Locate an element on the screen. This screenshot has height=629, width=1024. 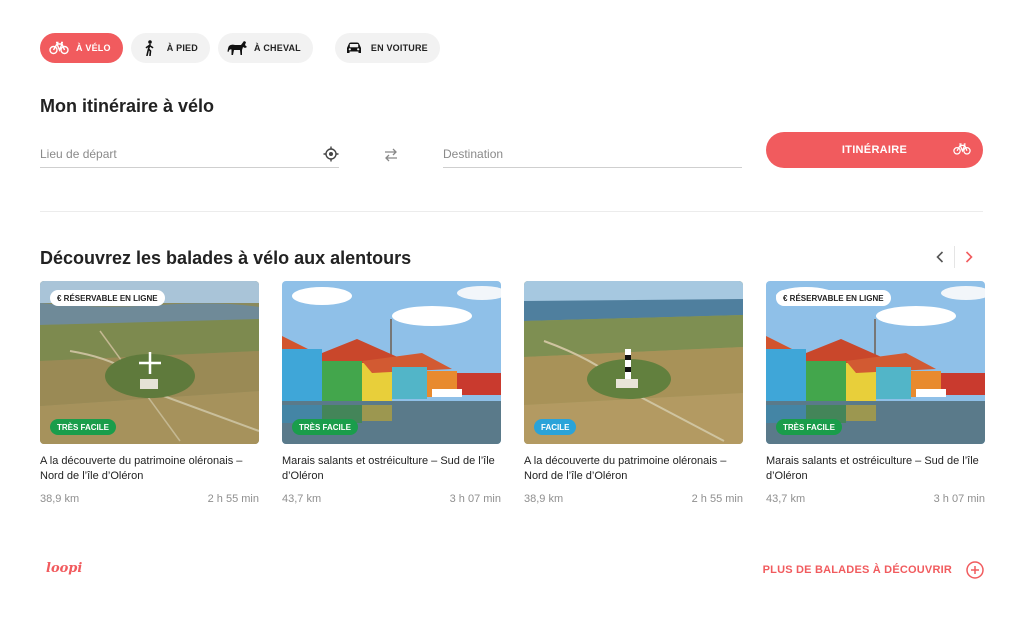
chevron-right-icon is located at coordinates (969, 257).